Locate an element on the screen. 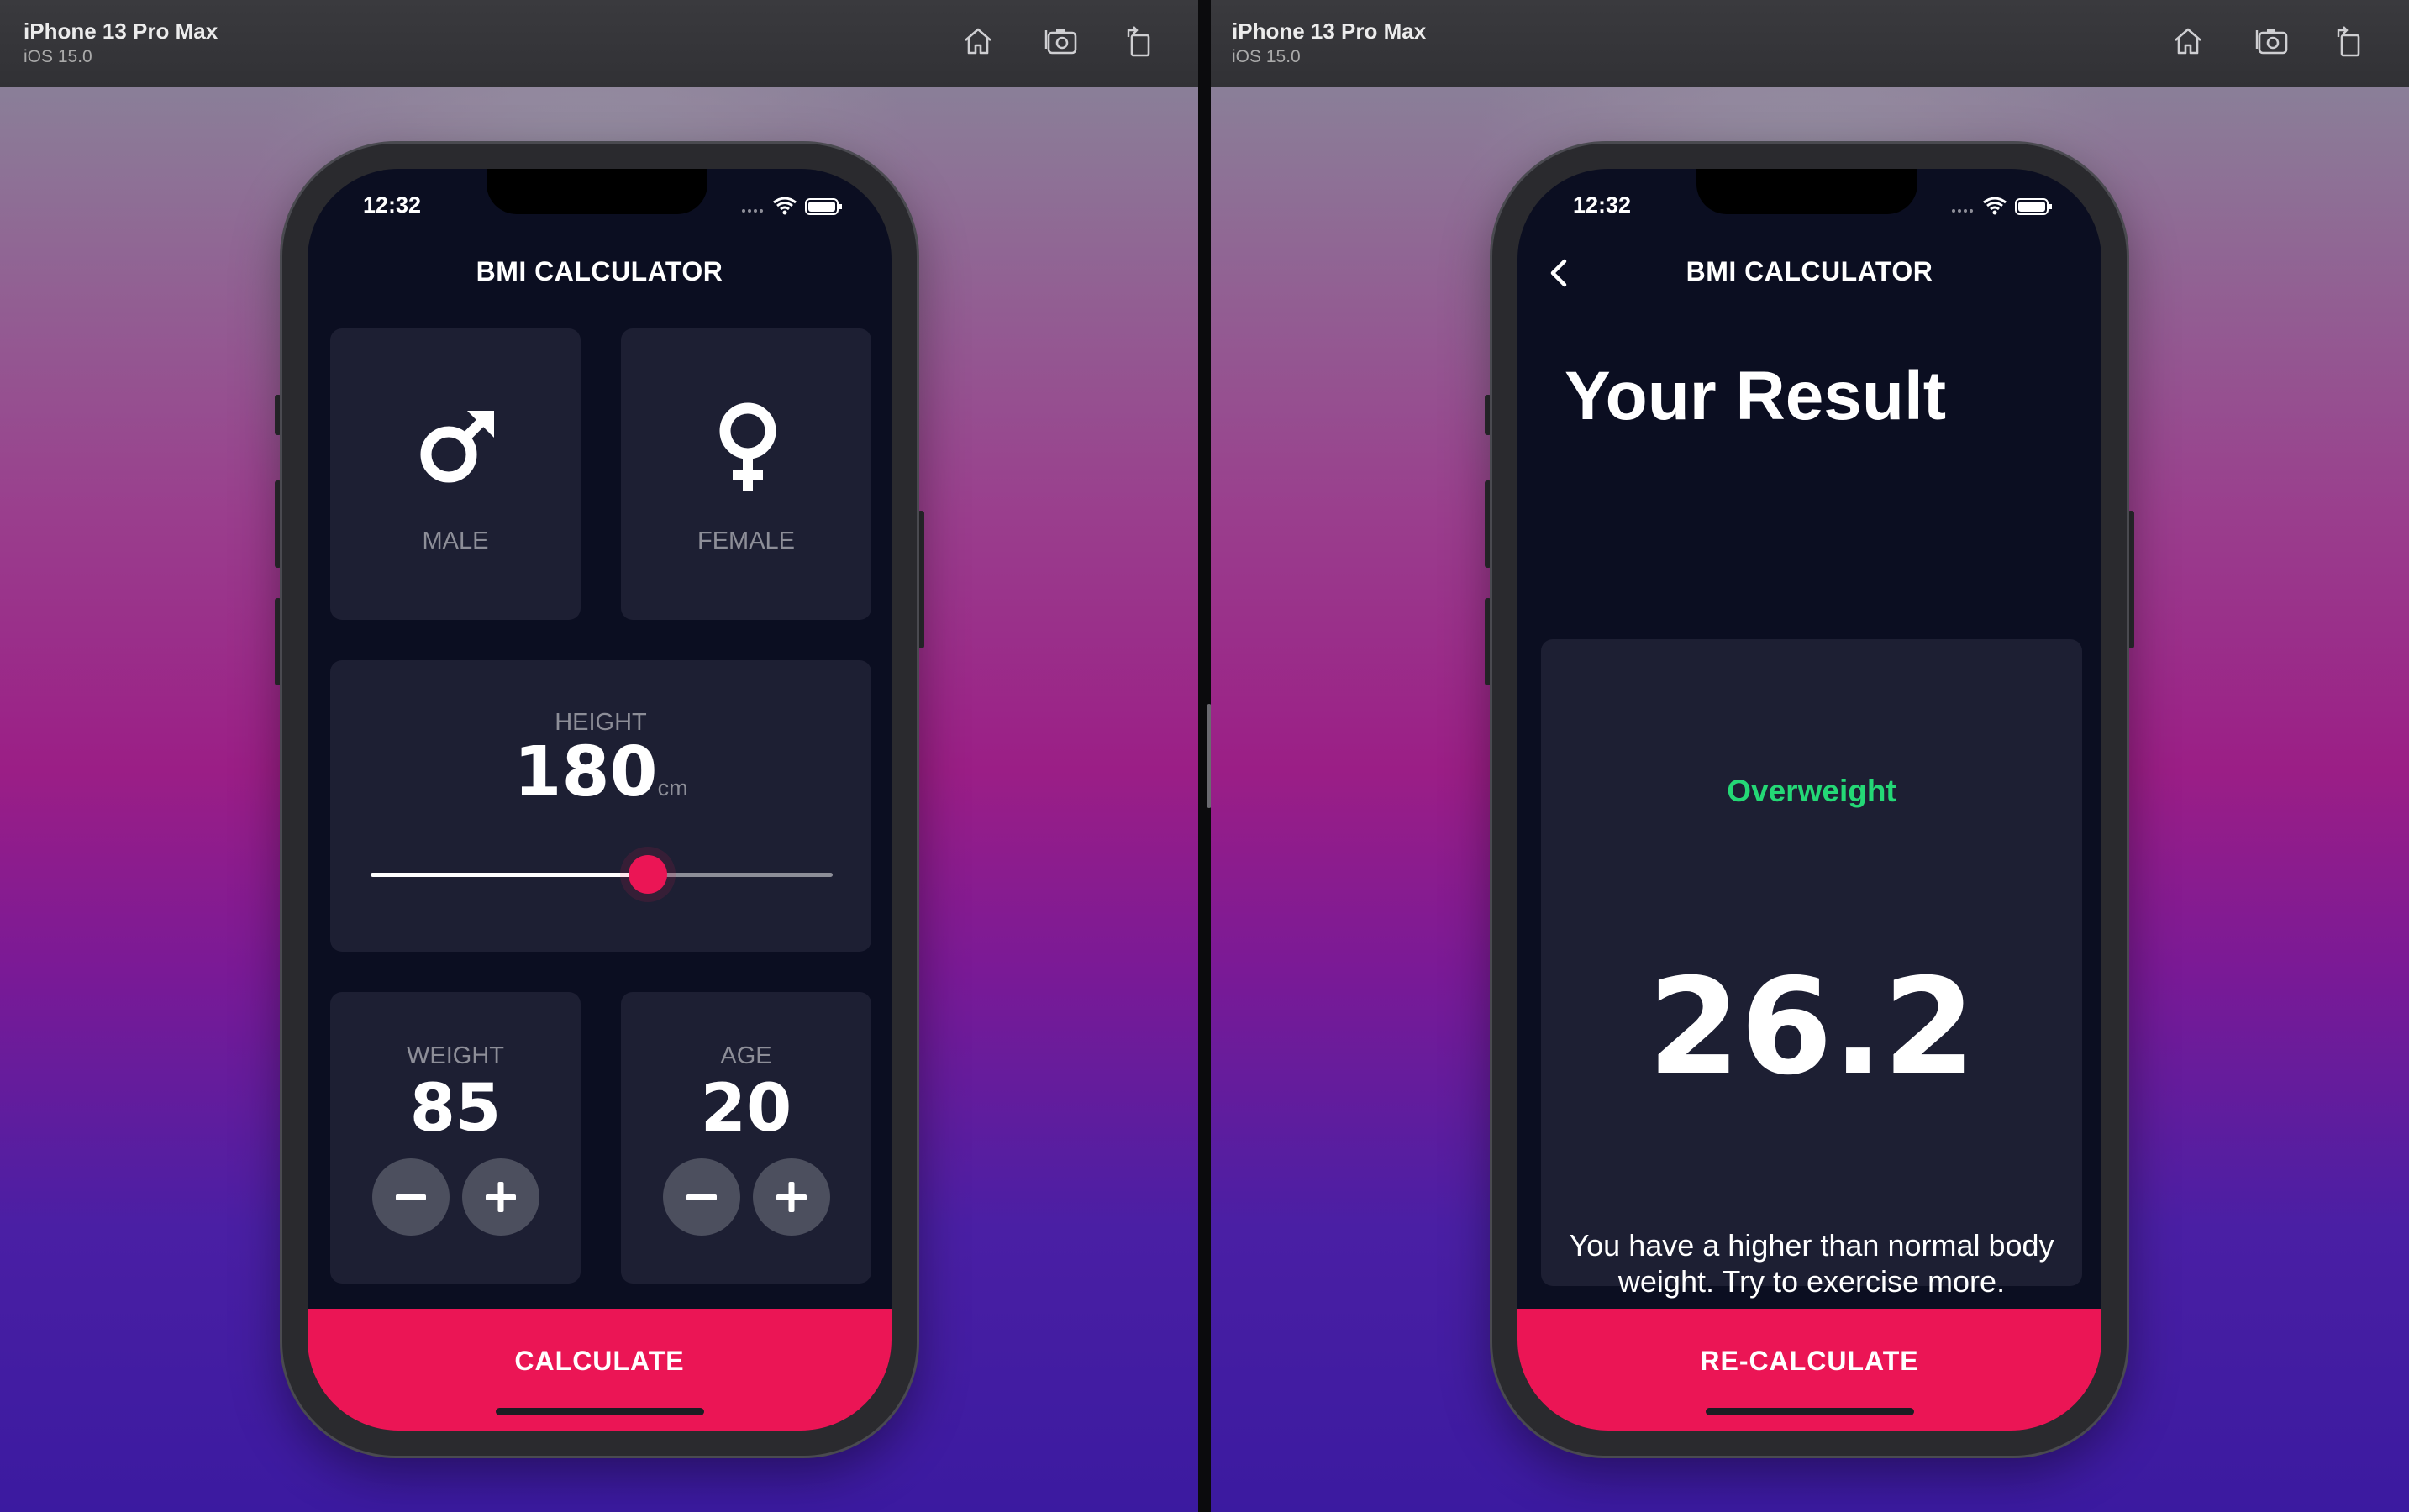 The height and width of the screenshot is (1512, 2409). height-value-row: 180cm is located at coordinates (600, 772).